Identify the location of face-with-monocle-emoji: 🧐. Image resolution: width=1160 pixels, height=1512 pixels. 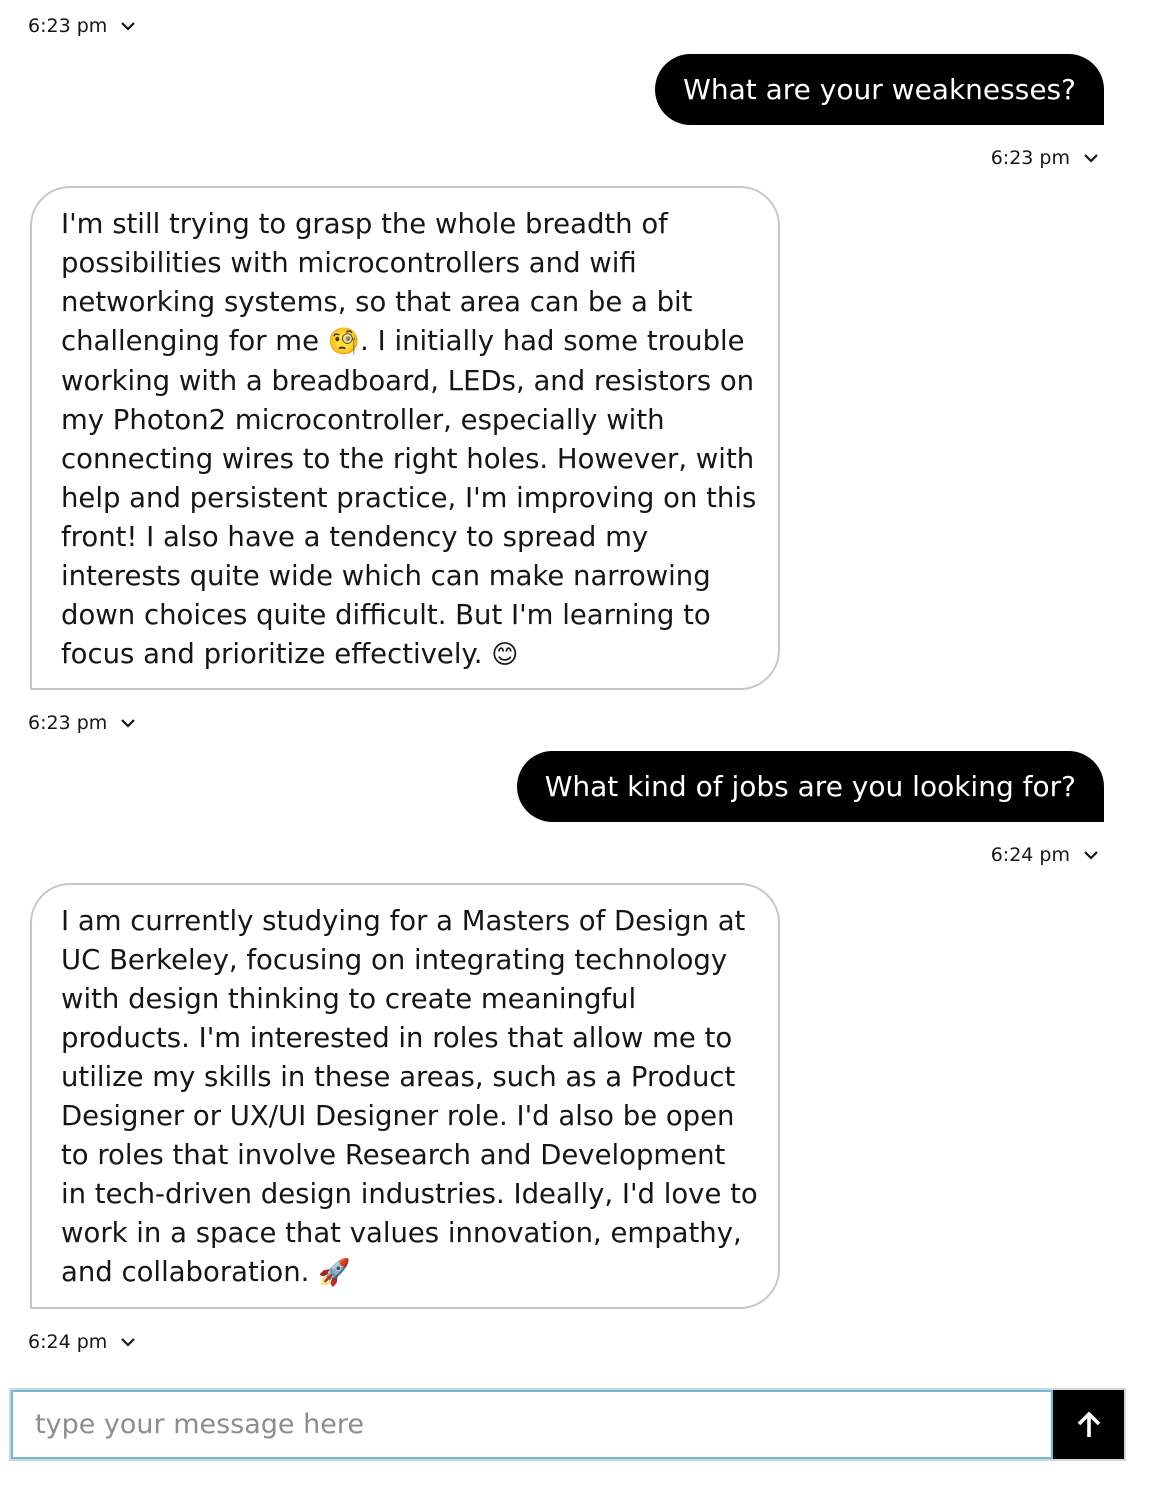
(344, 342).